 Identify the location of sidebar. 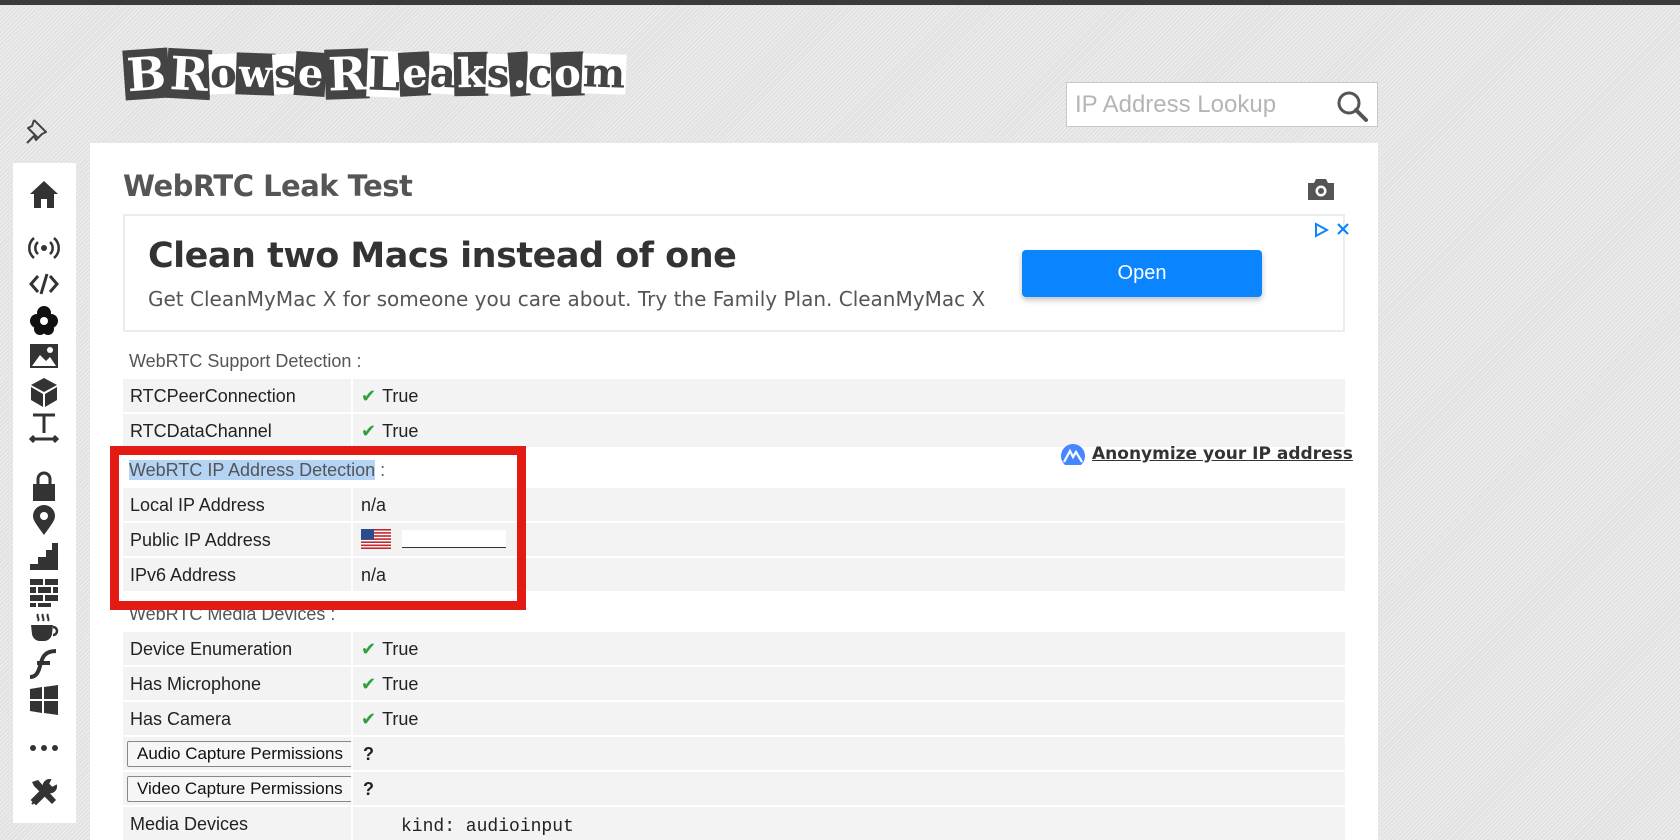
(44, 493).